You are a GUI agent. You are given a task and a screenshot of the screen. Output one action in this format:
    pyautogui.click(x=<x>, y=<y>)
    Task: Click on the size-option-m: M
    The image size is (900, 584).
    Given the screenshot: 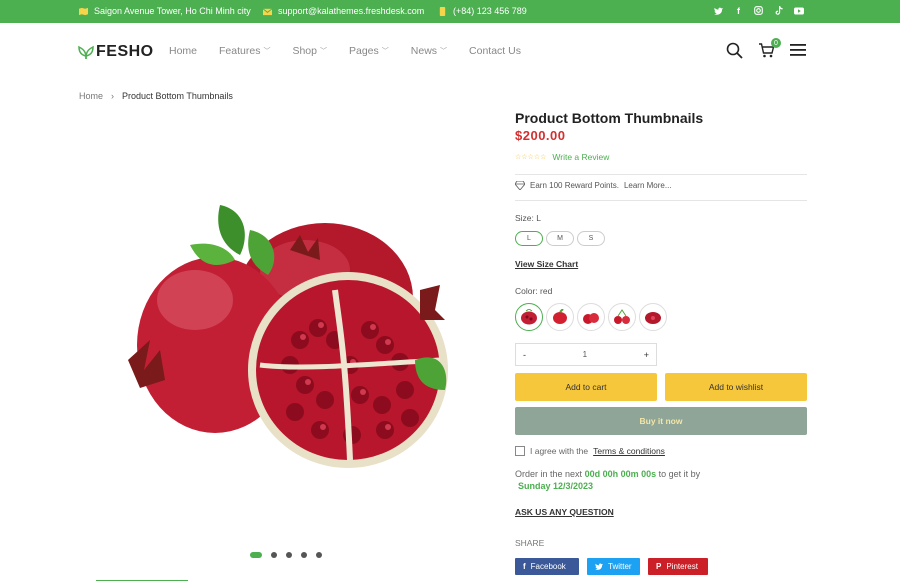 What is the action you would take?
    pyautogui.click(x=560, y=238)
    